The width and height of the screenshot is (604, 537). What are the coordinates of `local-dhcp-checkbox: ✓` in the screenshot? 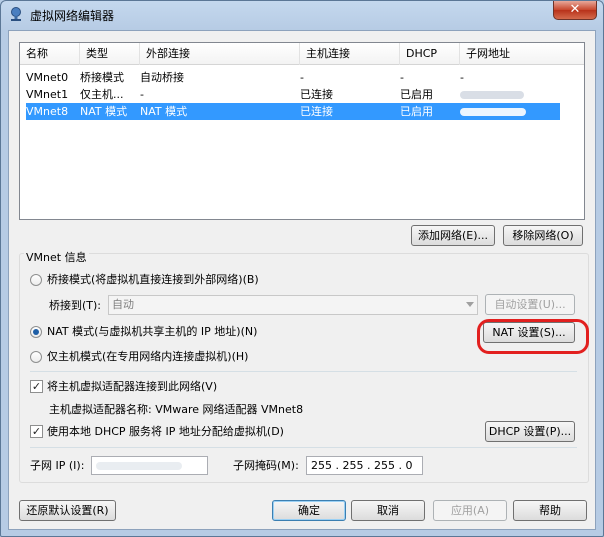 It's located at (36, 431).